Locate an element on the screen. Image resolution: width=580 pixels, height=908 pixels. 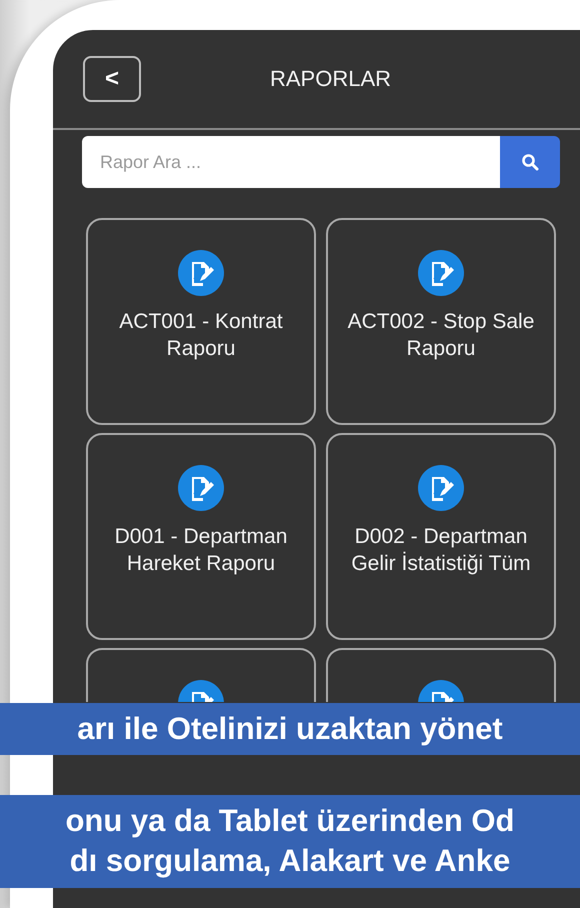
search-button is located at coordinates (530, 162).